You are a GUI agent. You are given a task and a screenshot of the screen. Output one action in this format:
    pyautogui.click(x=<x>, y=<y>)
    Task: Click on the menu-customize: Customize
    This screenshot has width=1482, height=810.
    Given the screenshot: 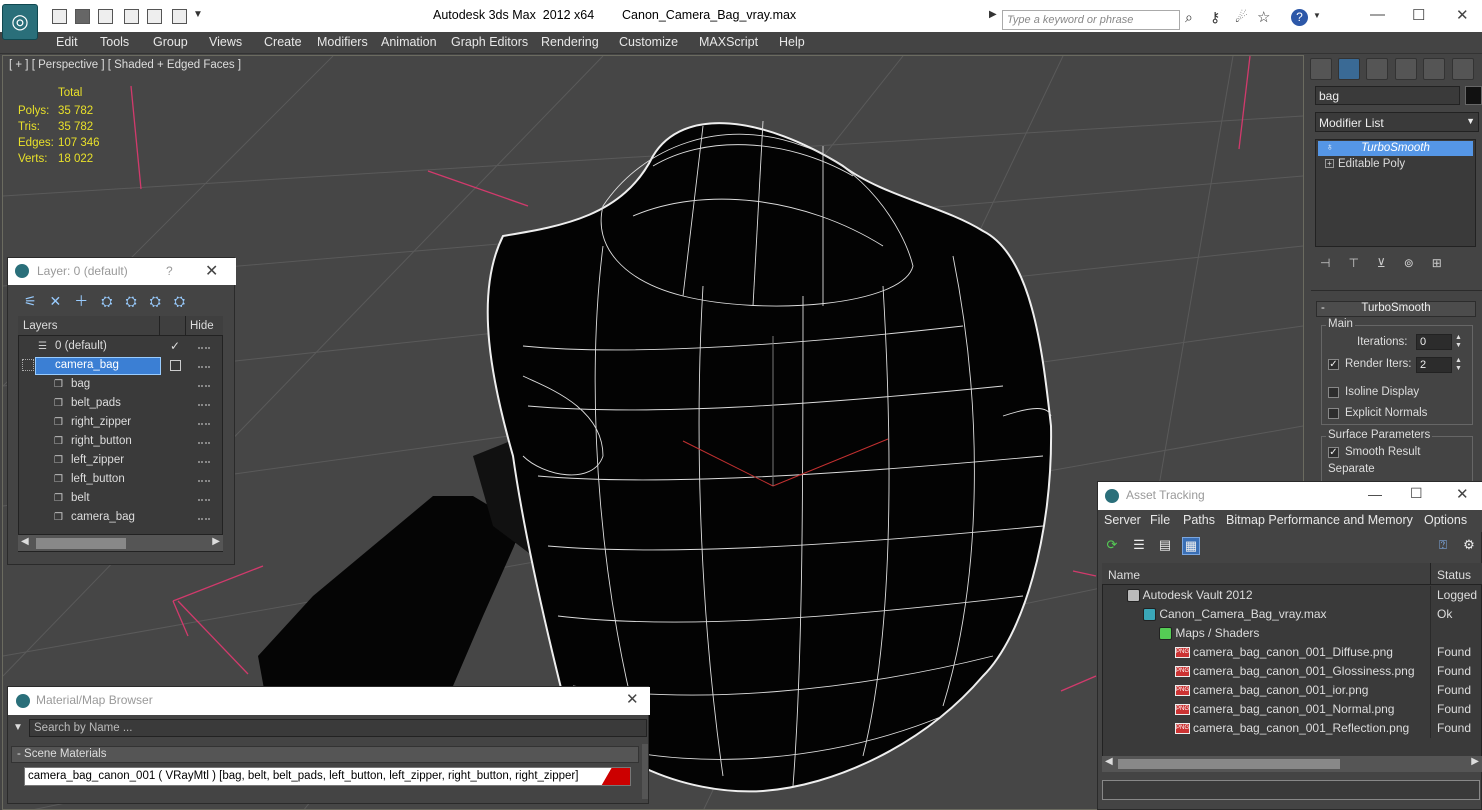 What is the action you would take?
    pyautogui.click(x=648, y=42)
    